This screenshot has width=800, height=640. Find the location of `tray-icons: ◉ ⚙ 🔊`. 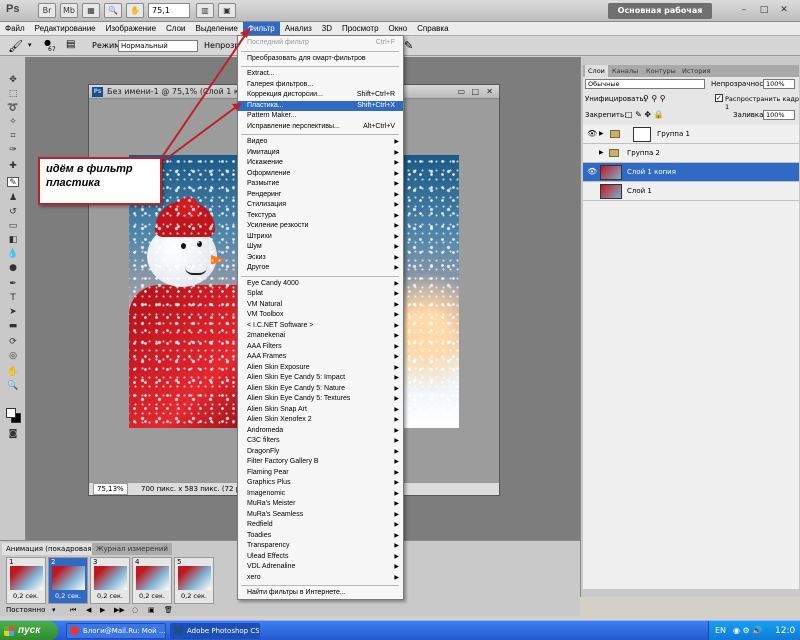

tray-icons: ◉ ⚙ 🔊 is located at coordinates (747, 630).